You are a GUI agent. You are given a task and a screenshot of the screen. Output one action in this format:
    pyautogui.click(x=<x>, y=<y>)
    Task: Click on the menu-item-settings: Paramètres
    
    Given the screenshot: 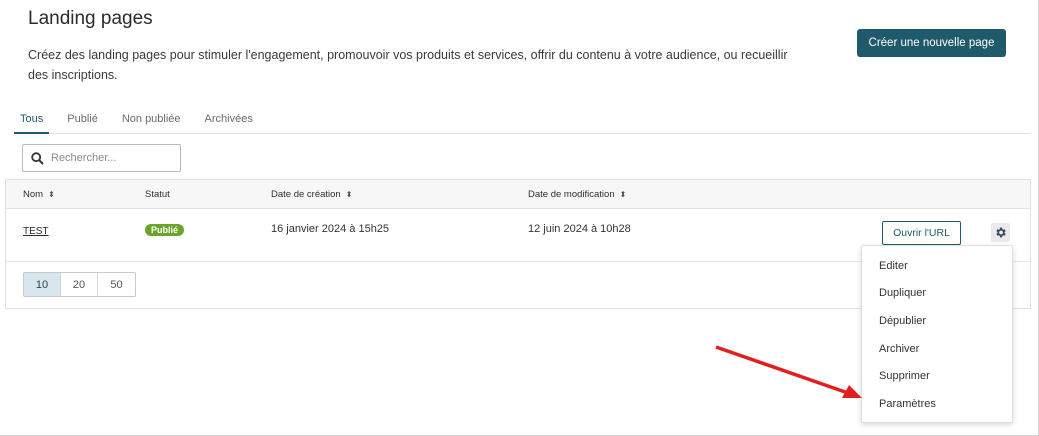 What is the action you would take?
    pyautogui.click(x=907, y=404)
    